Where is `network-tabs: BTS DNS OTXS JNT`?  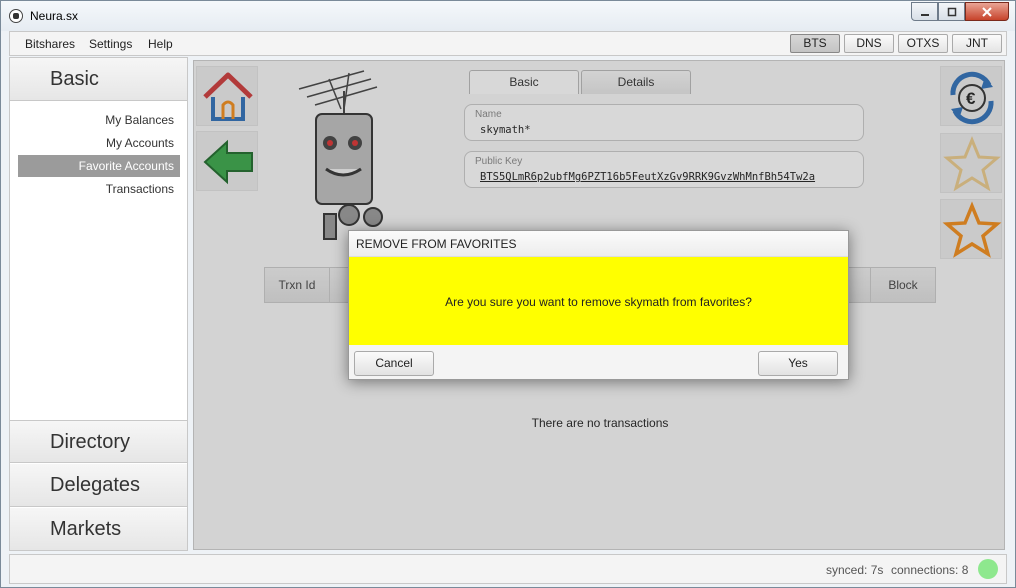 network-tabs: BTS DNS OTXS JNT is located at coordinates (896, 43).